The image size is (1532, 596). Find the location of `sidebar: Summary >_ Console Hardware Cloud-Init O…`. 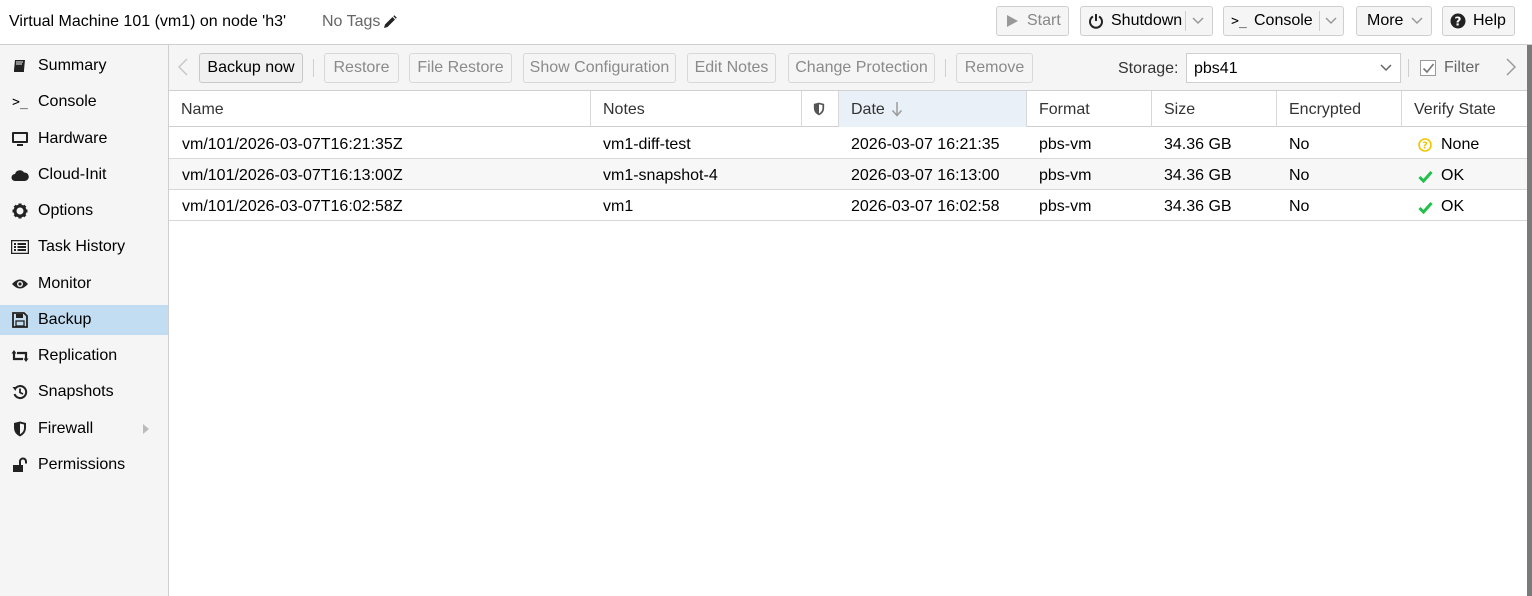

sidebar: Summary >_ Console Hardware Cloud-Init O… is located at coordinates (84, 320).